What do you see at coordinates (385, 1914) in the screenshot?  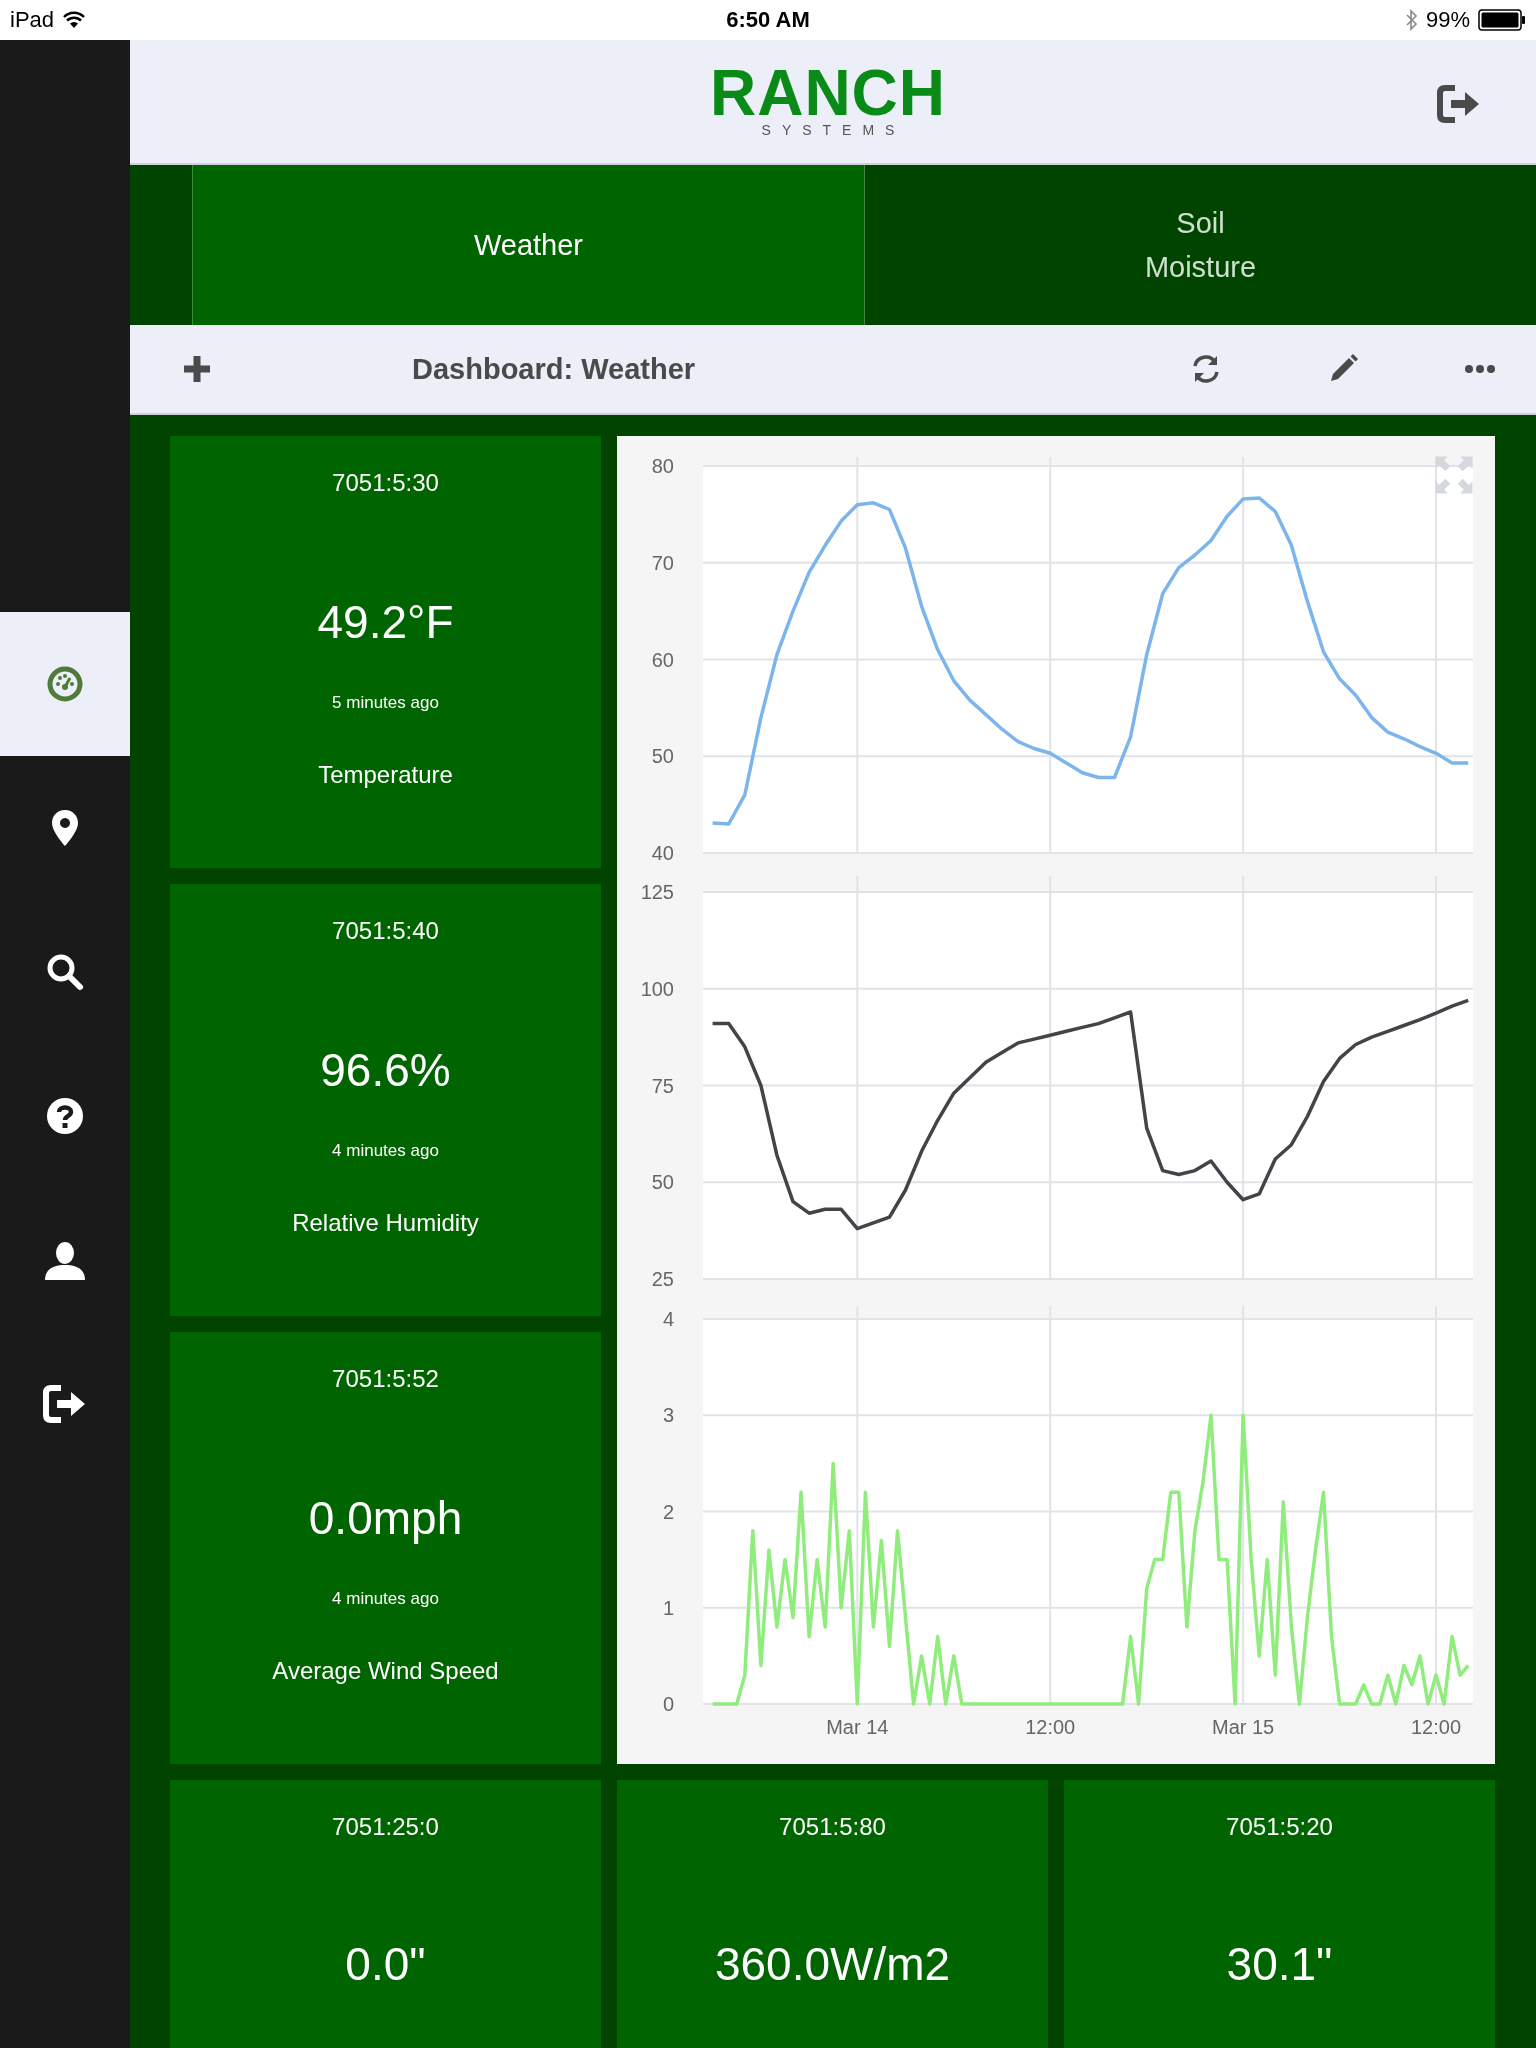 I see `sensor-tile: 7051:25:0 0.0"` at bounding box center [385, 1914].